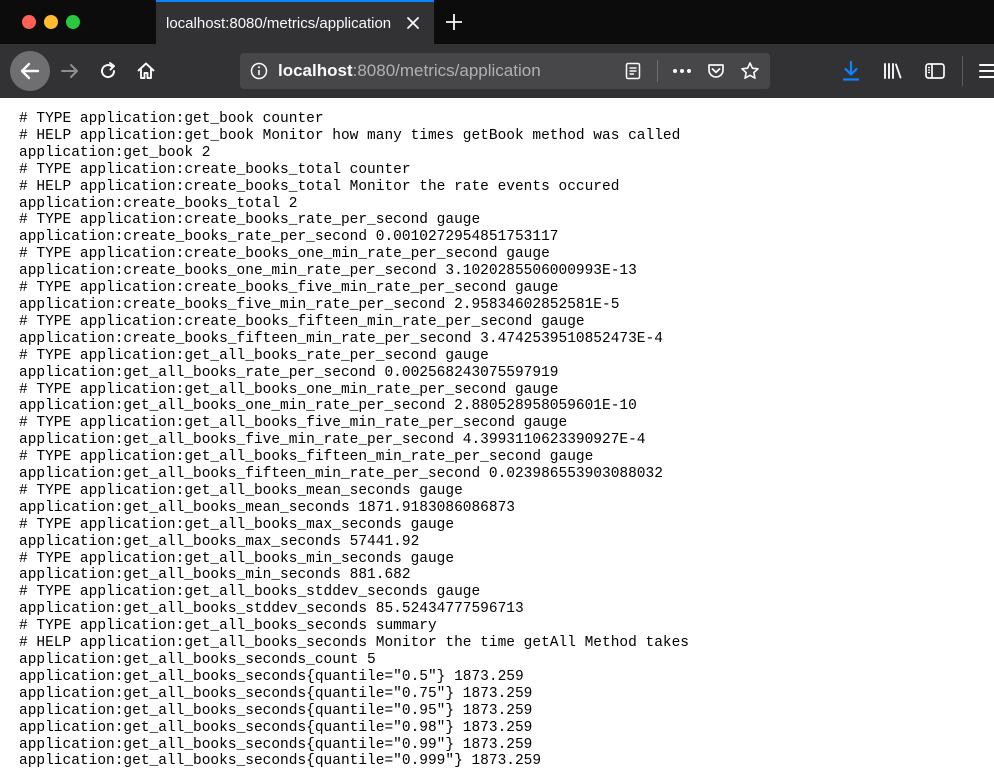 The width and height of the screenshot is (994, 771). I want to click on close-window-button, so click(29, 22).